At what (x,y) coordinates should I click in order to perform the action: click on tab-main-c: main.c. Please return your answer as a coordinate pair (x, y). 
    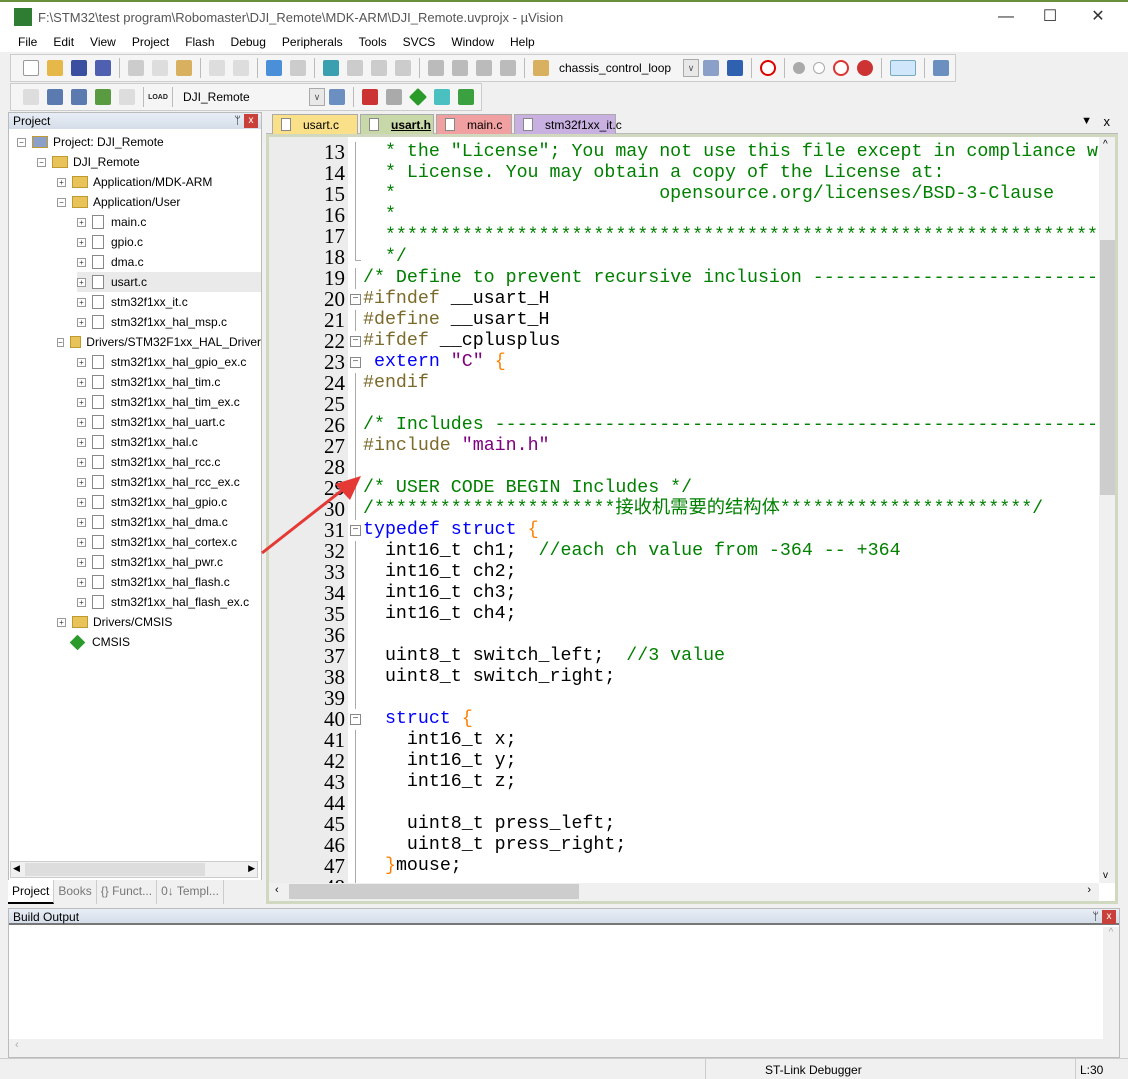
    Looking at the image, I should click on (474, 124).